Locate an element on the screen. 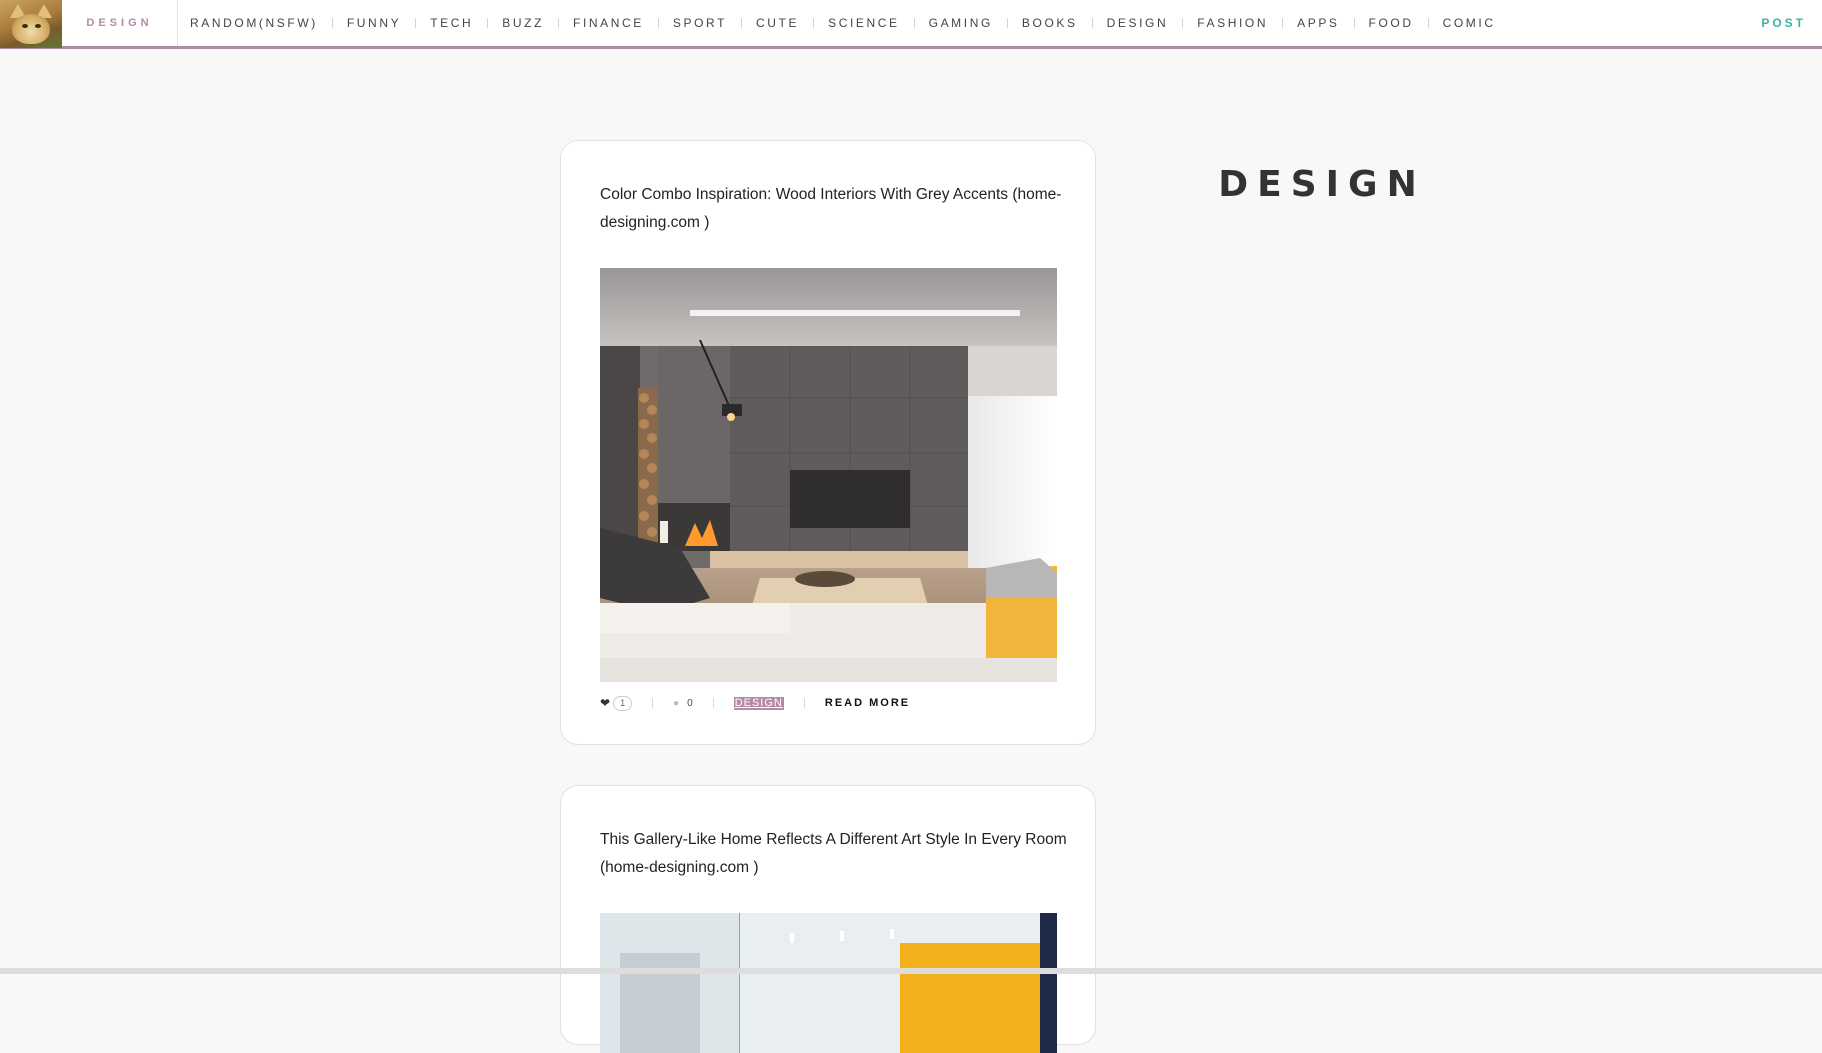 Image resolution: width=1822 pixels, height=1053 pixels. nav-item-random: RANDOM(NSFW) is located at coordinates (254, 23).